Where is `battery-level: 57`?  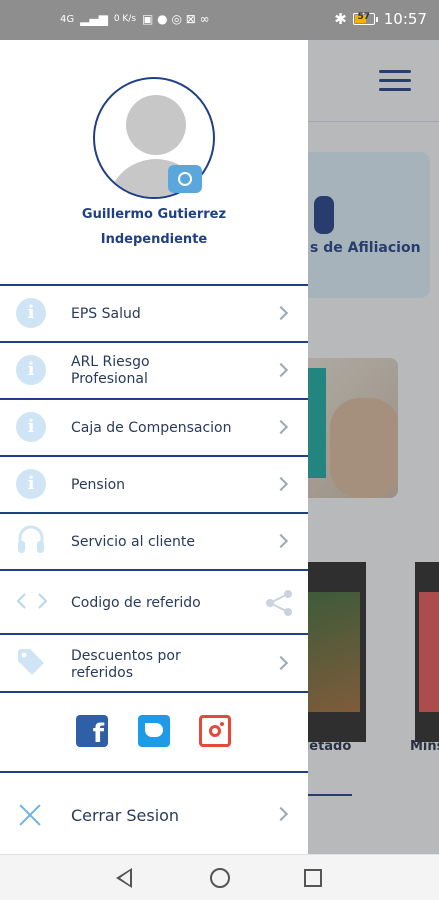 battery-level: 57 is located at coordinates (364, 17).